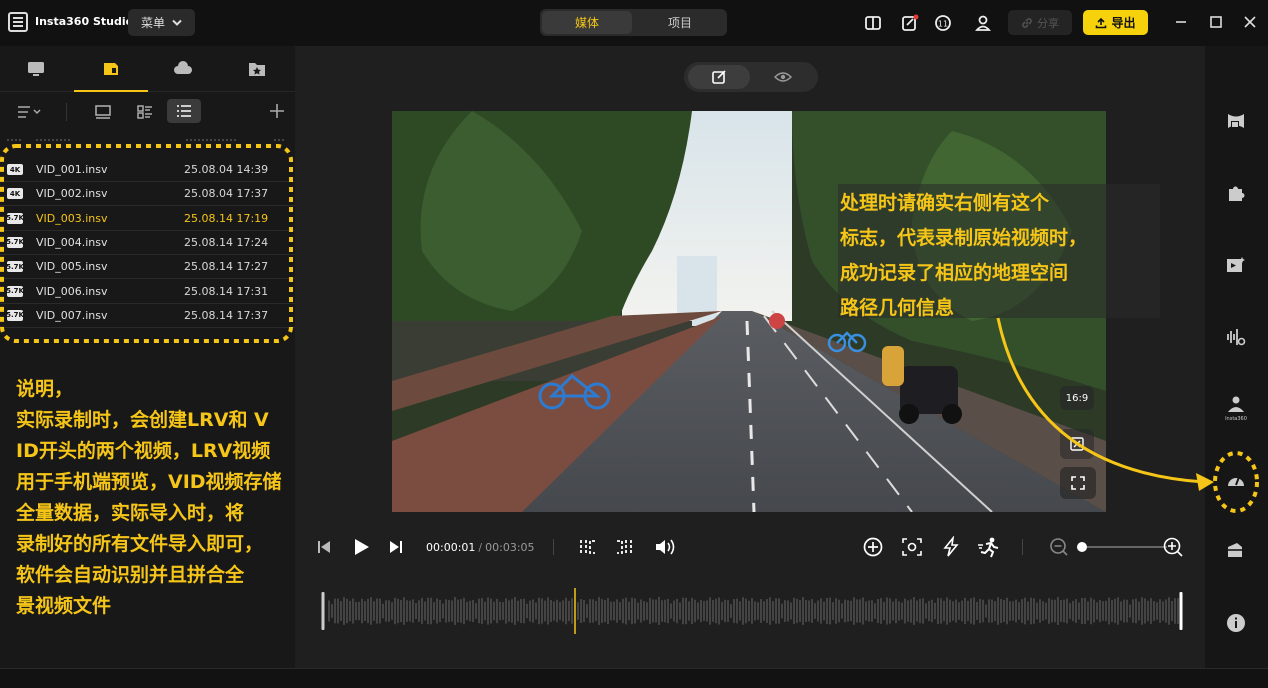  I want to click on add-keyframe-icon, so click(873, 547).